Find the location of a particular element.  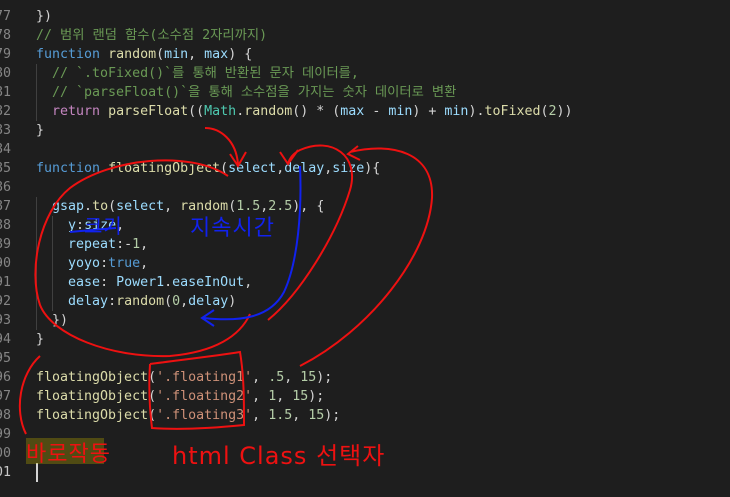

annotation-selector: html Class 선택자 is located at coordinates (279, 456).